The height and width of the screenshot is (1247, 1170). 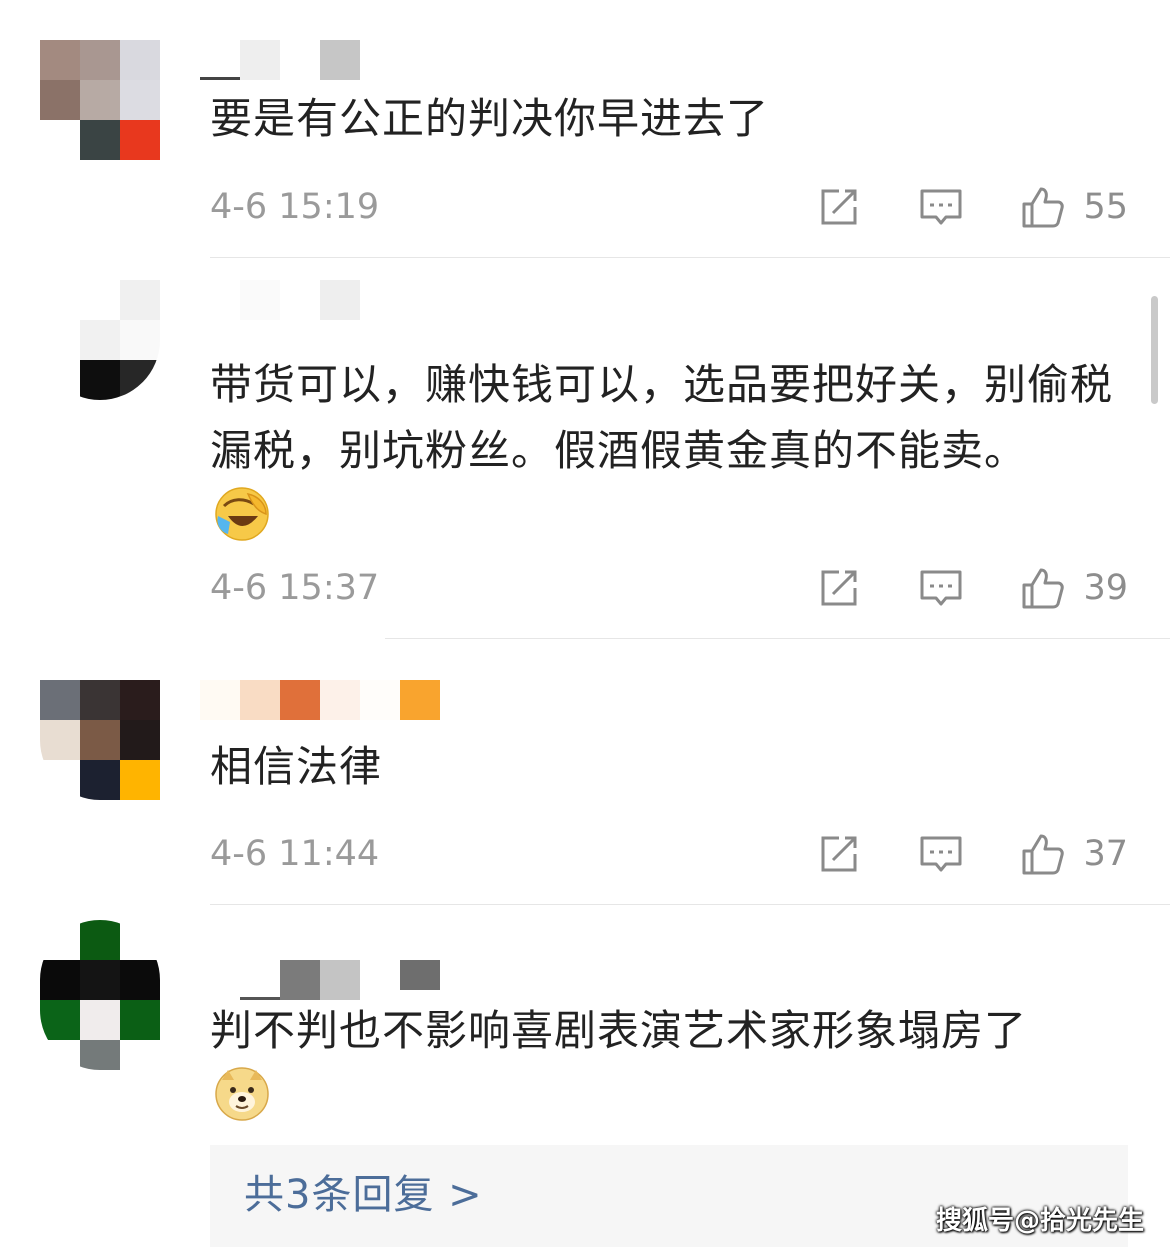 What do you see at coordinates (669, 588) in the screenshot?
I see `comment-meta: 4-6 15:37 39` at bounding box center [669, 588].